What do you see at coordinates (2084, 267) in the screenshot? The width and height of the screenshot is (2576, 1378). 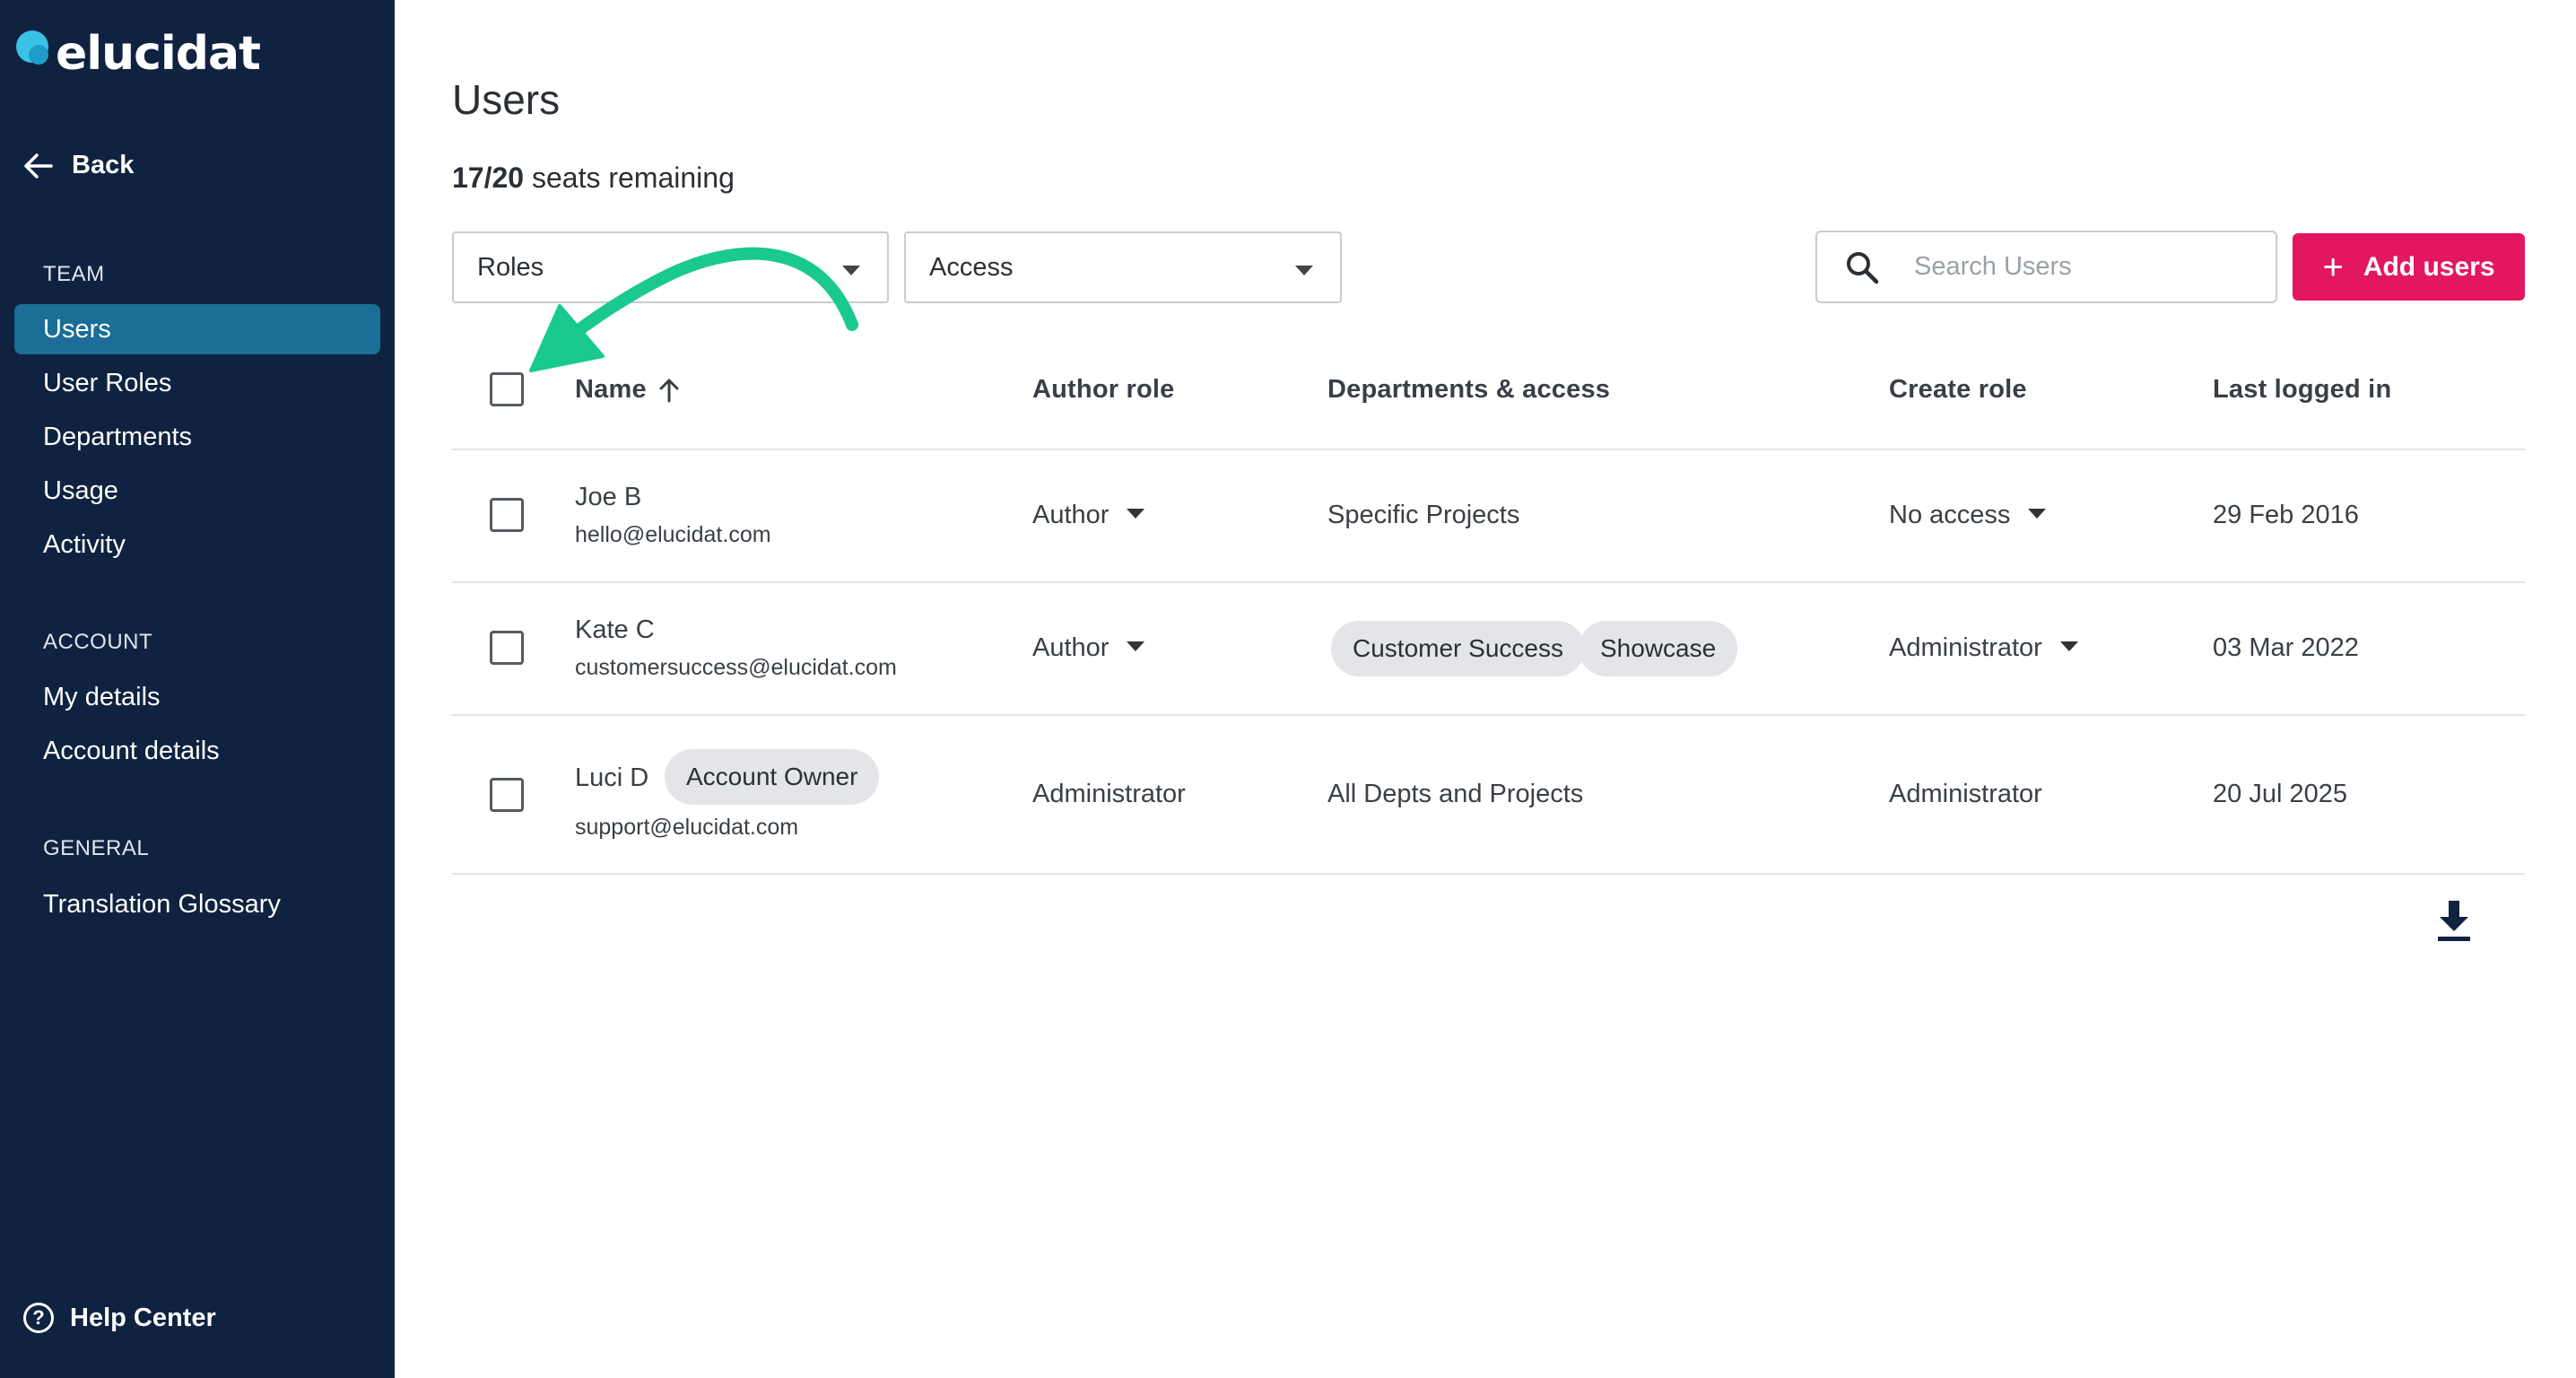 I see `search-input` at bounding box center [2084, 267].